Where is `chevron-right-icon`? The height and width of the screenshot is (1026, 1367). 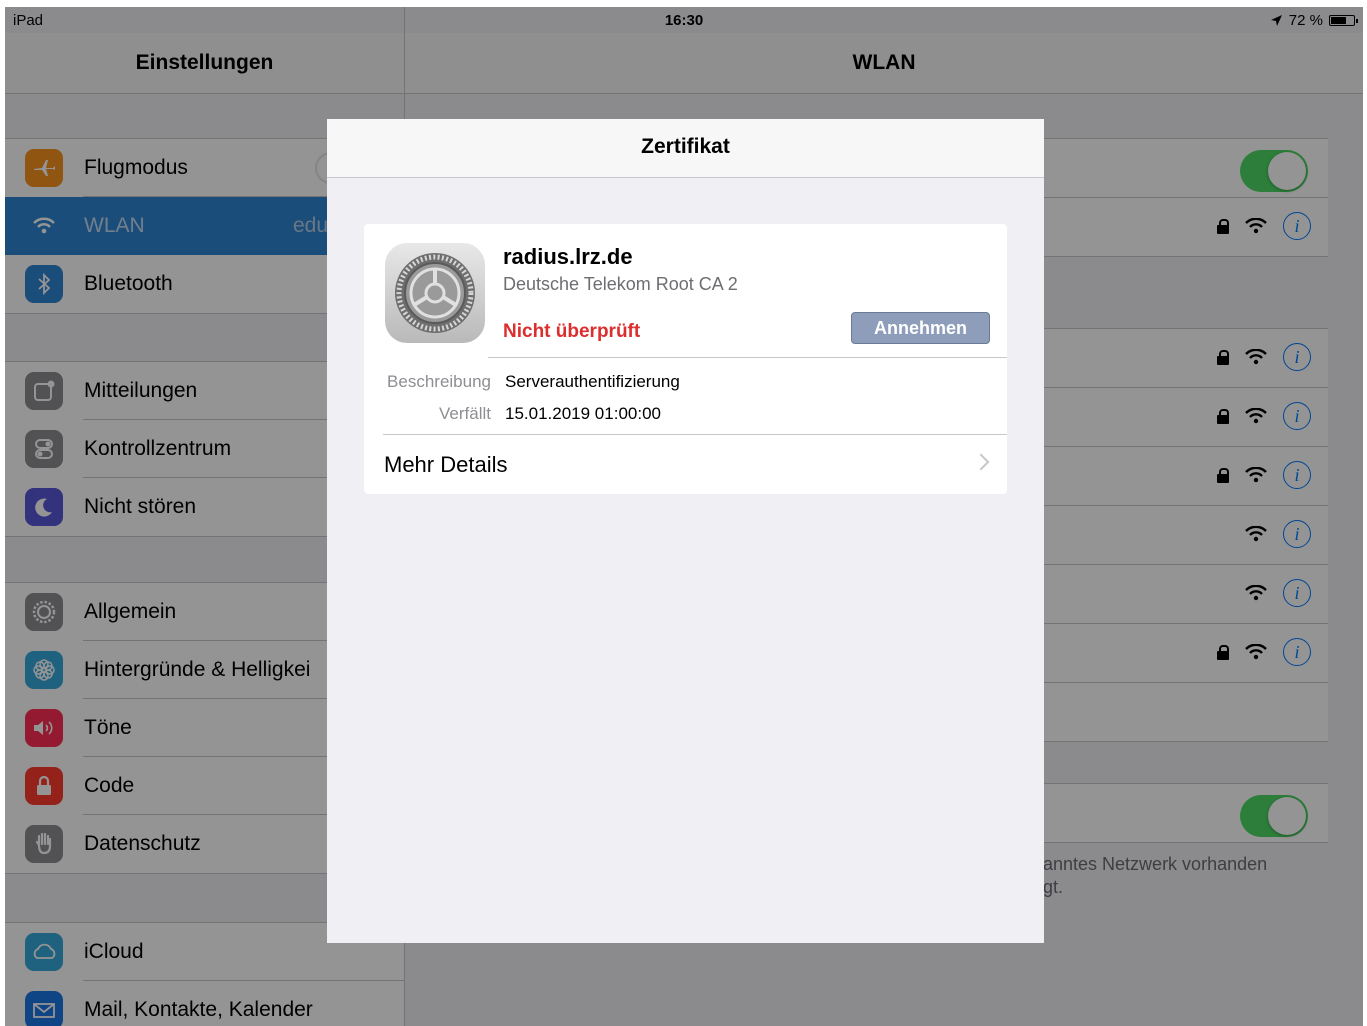 chevron-right-icon is located at coordinates (981, 462).